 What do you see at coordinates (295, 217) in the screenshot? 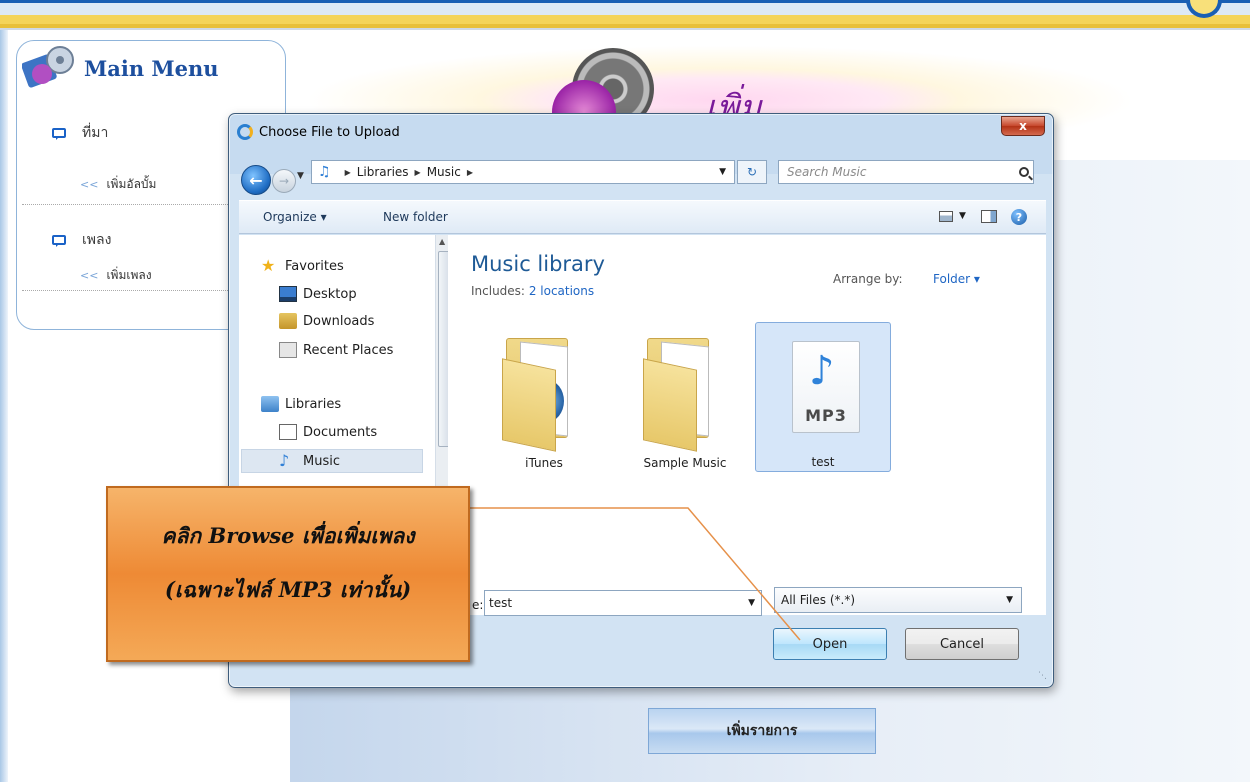
I see `organize-menu-button: Organize ▾` at bounding box center [295, 217].